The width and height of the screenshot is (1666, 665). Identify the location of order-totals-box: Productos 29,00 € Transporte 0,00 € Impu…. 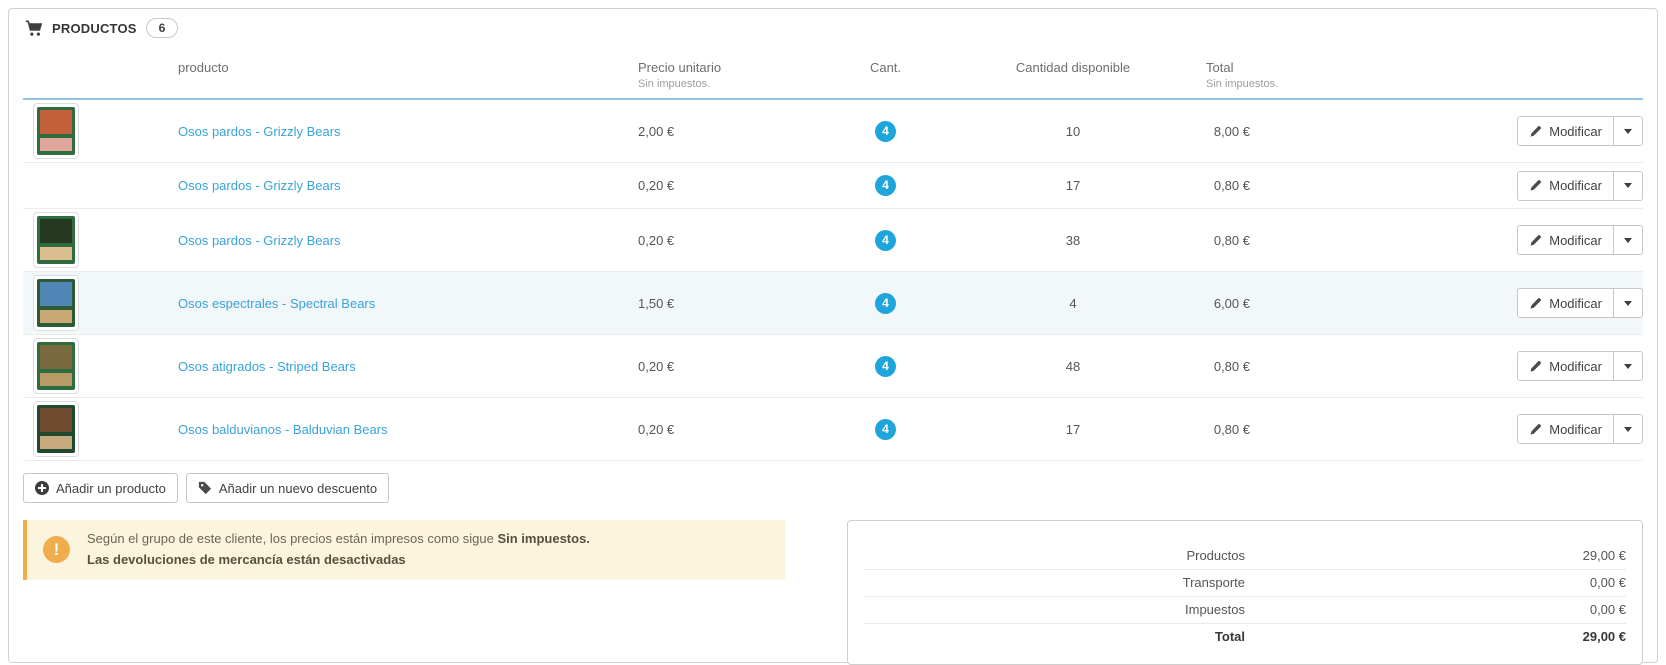
(1245, 592).